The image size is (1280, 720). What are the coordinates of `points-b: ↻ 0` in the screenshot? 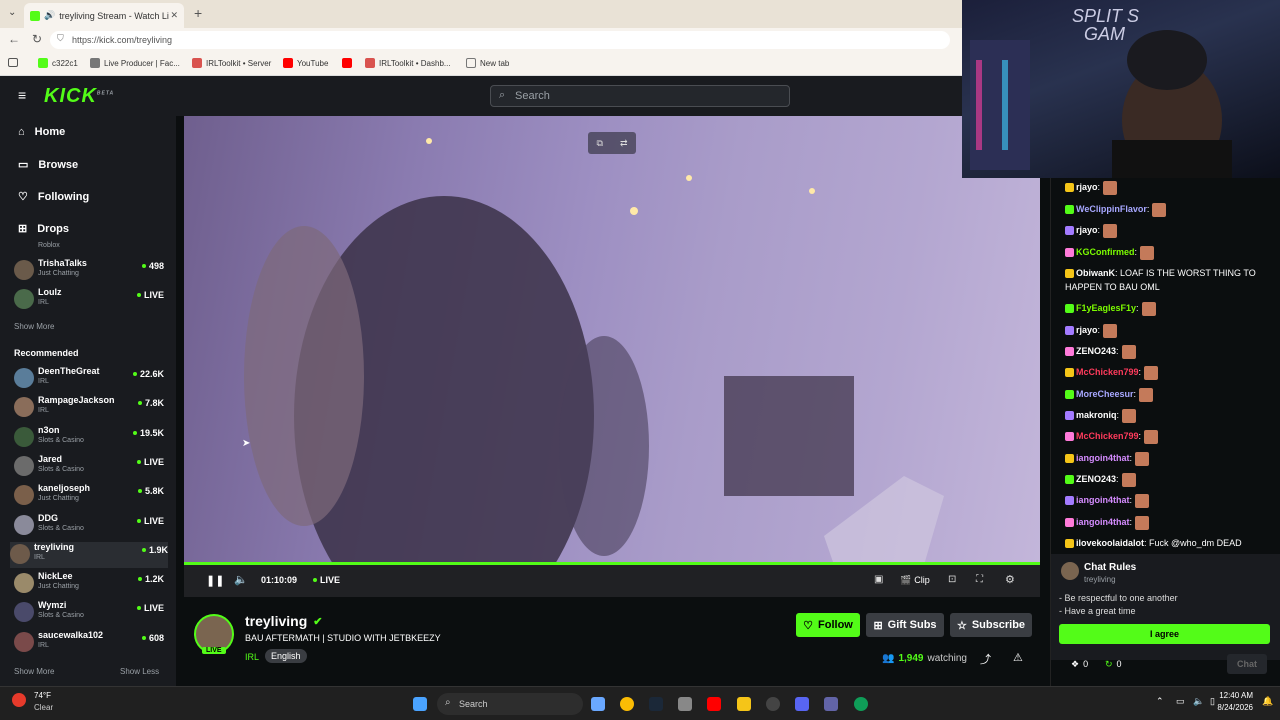 It's located at (1113, 664).